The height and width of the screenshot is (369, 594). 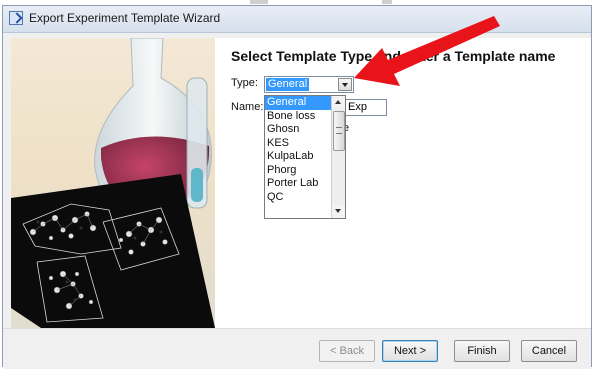 What do you see at coordinates (16, 18) in the screenshot?
I see `app-window-icon` at bounding box center [16, 18].